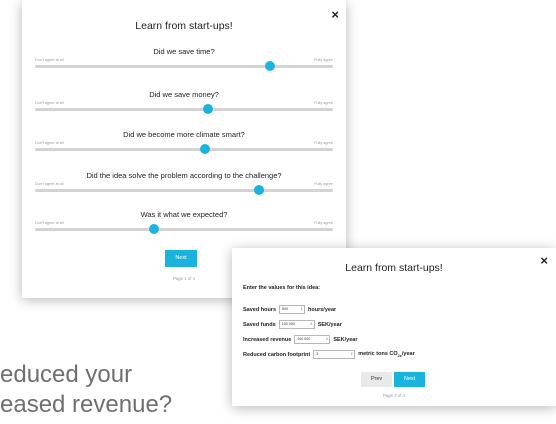  I want to click on field-increased-revenue: Increased revenue 200 000 ⇕ SEK/year, so click(300, 339).